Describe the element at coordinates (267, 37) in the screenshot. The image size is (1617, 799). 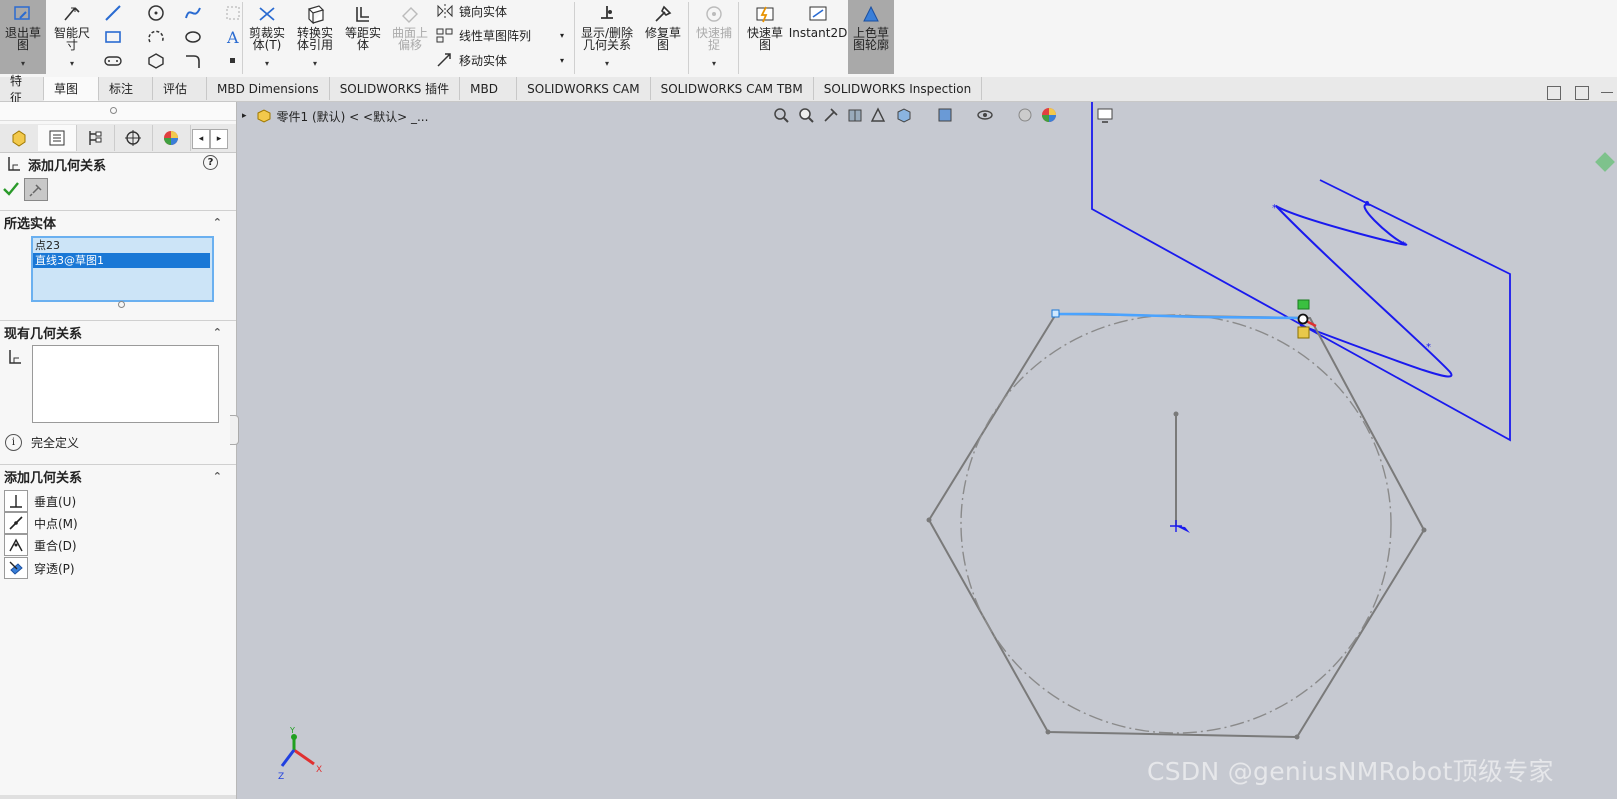
I see `trim-entities-button: 剪裁实 体(T) ▾` at that location.